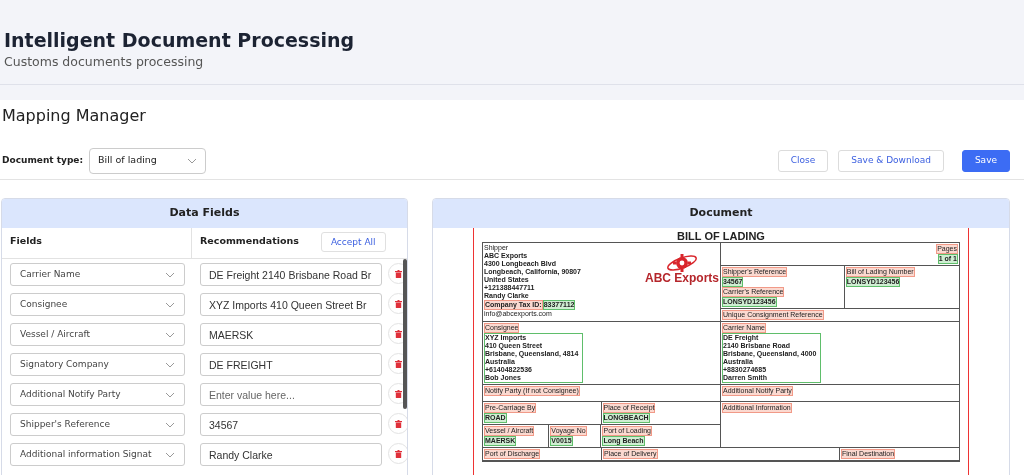  I want to click on panel-title: Data Fields, so click(204, 213).